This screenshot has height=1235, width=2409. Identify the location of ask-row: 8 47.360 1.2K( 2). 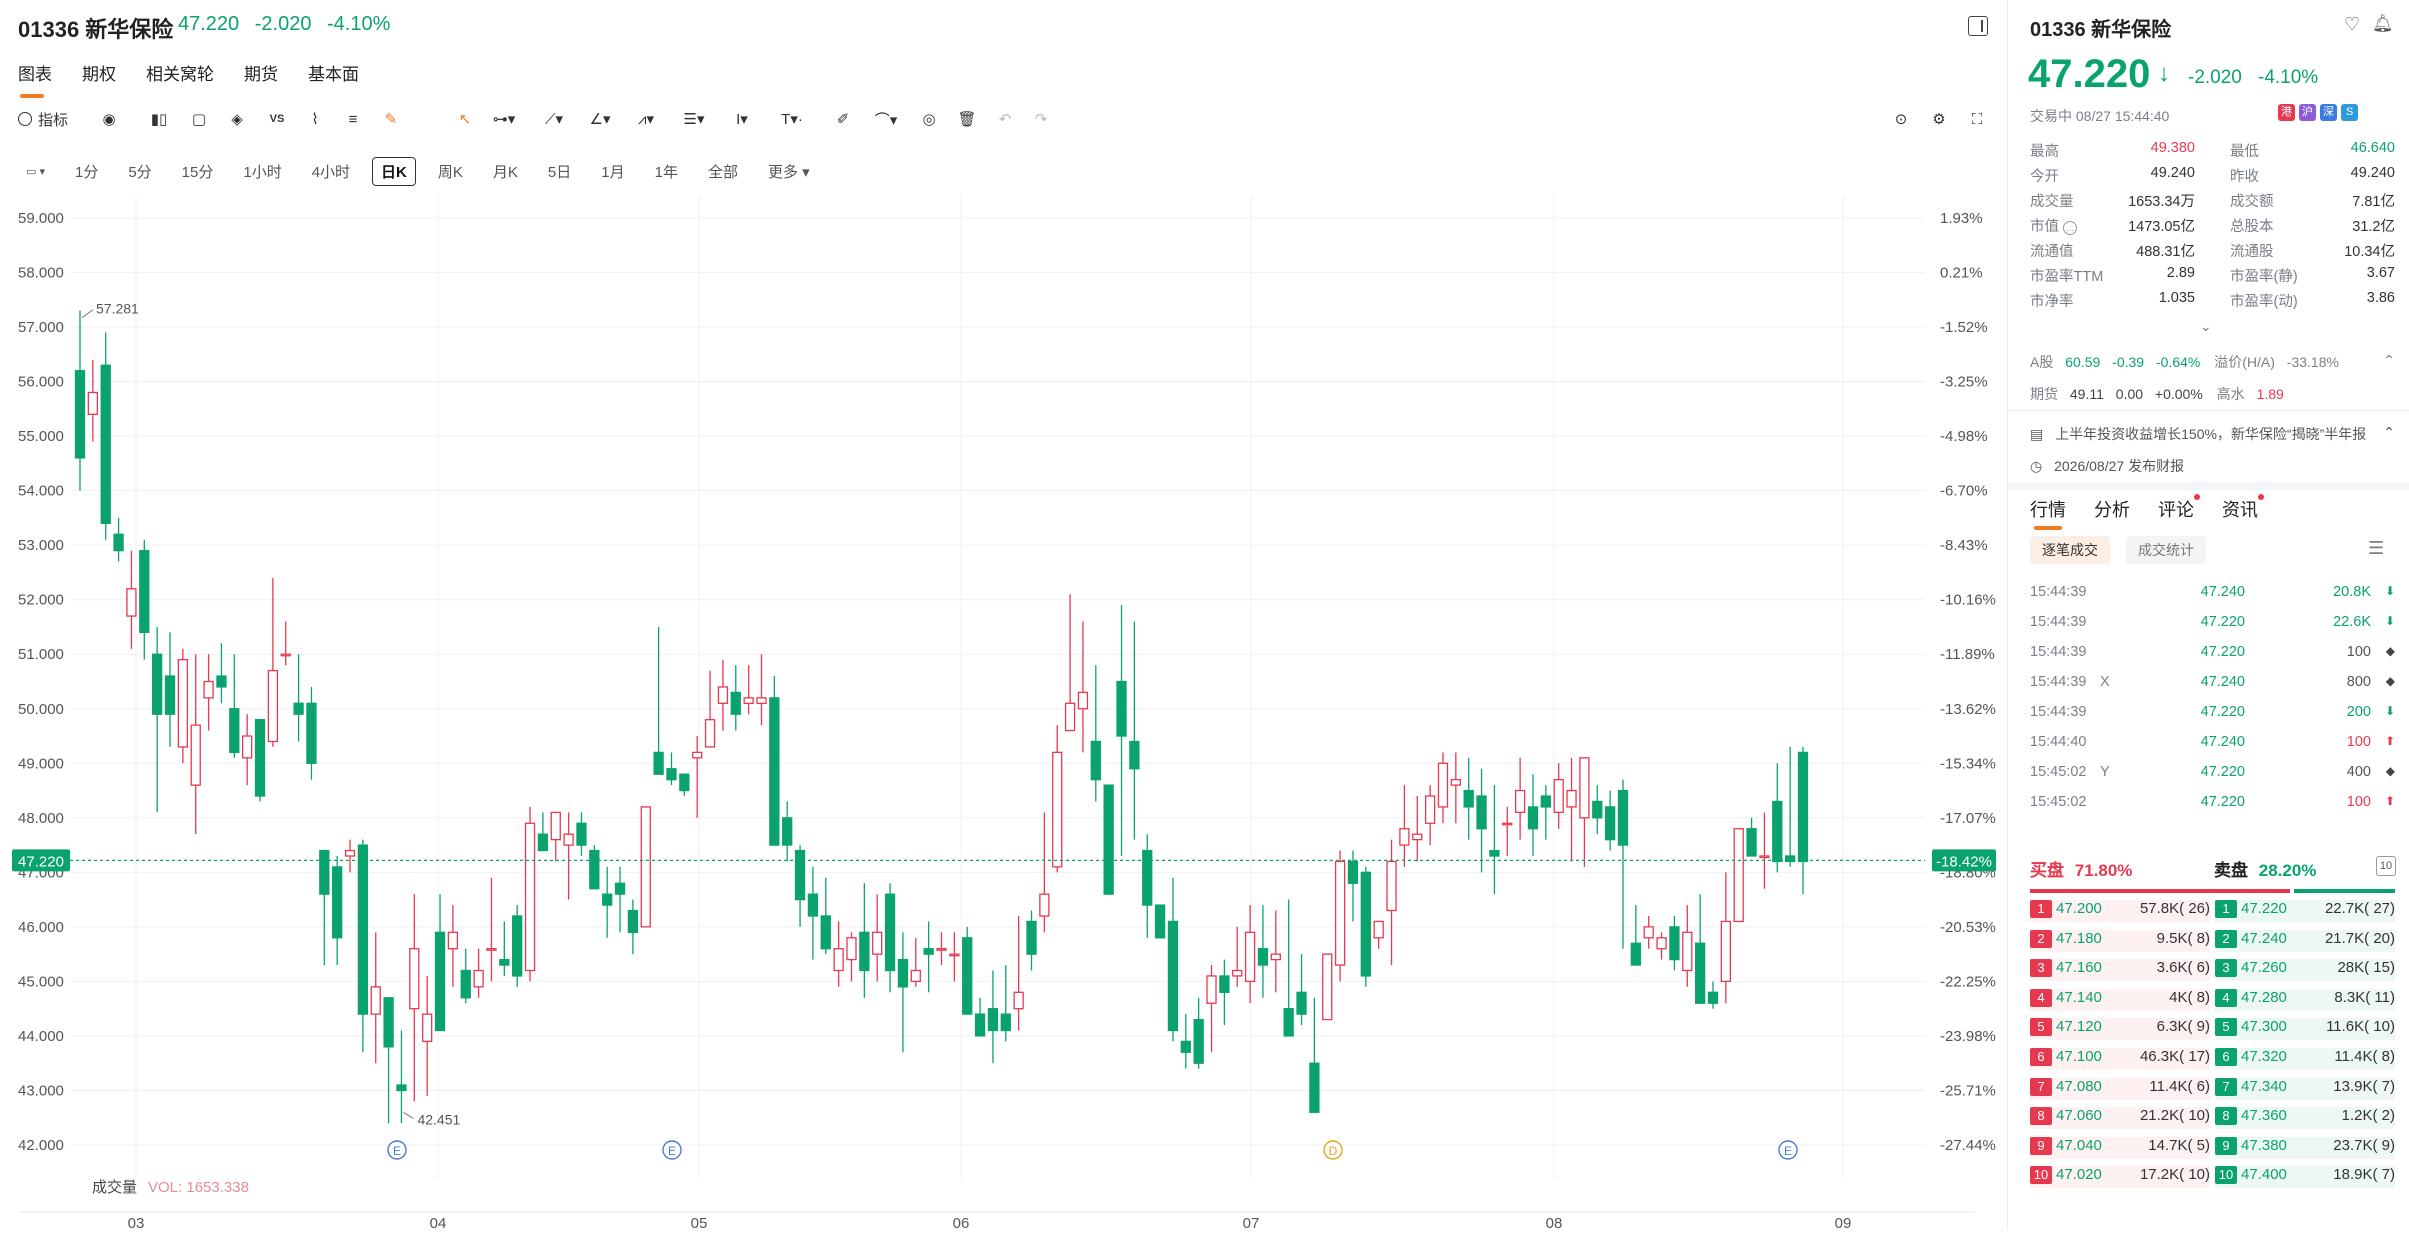
(2305, 1118).